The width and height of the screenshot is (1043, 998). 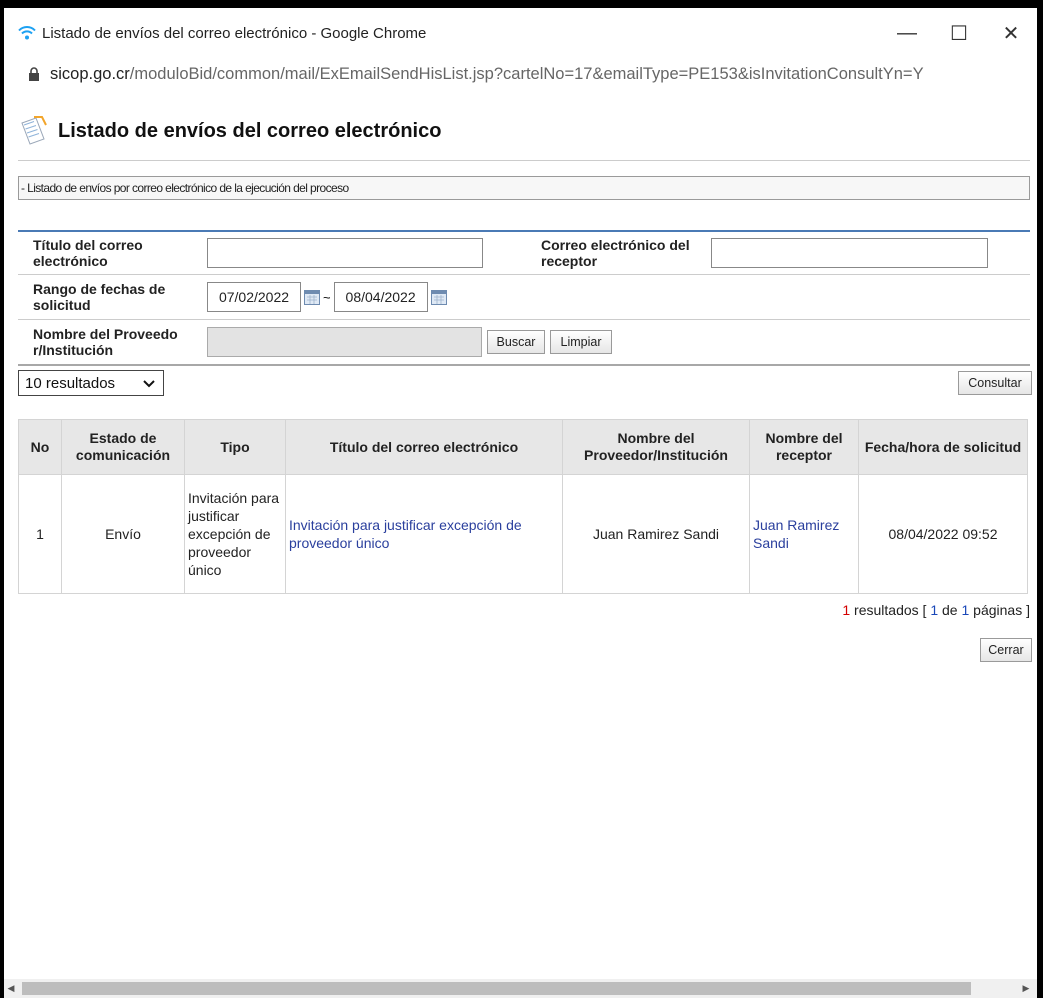 What do you see at coordinates (90, 73) in the screenshot?
I see `url-host: sicop.go.cr` at bounding box center [90, 73].